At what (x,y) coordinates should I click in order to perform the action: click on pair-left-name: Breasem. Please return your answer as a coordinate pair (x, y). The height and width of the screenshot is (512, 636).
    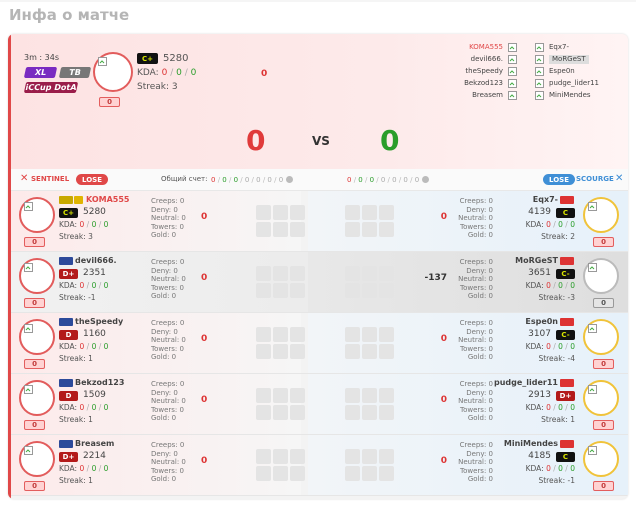
    Looking at the image, I should click on (487, 95).